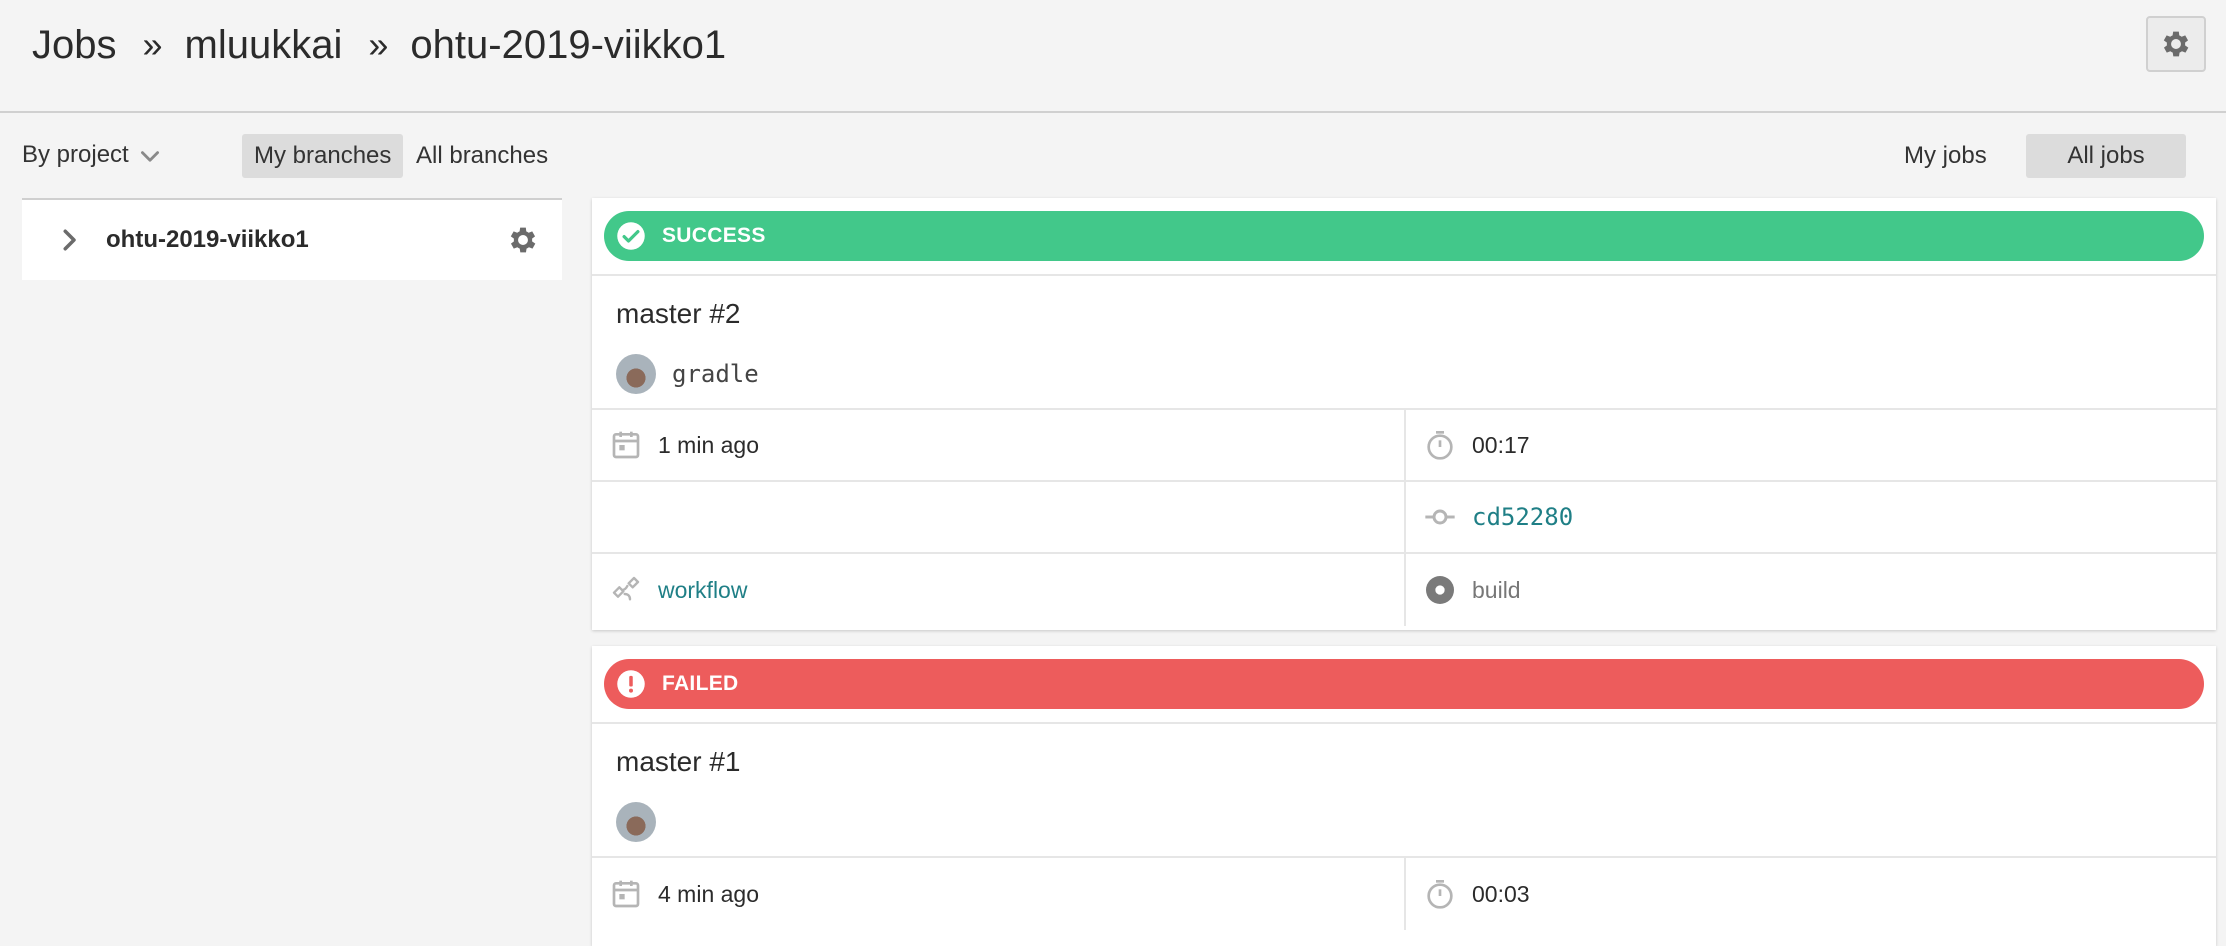  What do you see at coordinates (1501, 444) in the screenshot?
I see `duration: 00:17` at bounding box center [1501, 444].